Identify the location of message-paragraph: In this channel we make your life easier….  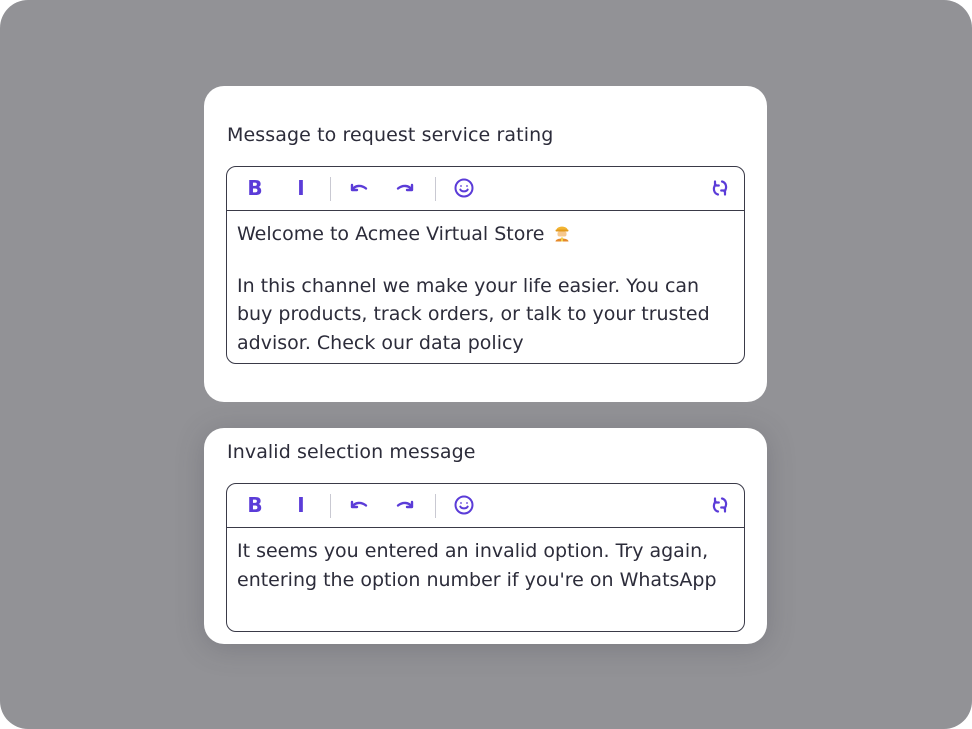
(473, 314).